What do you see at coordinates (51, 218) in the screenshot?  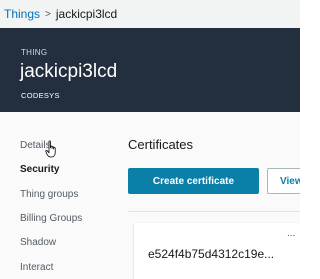 I see `sidebar-item-billing-groups: Billing Groups` at bounding box center [51, 218].